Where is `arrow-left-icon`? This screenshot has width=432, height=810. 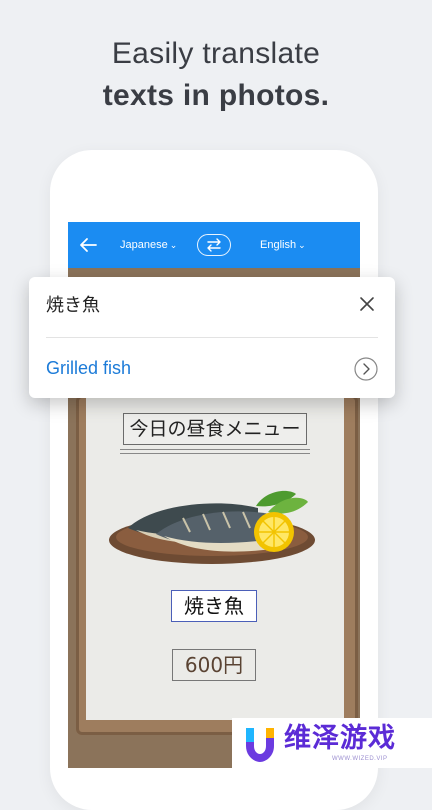
arrow-left-icon is located at coordinates (88, 245).